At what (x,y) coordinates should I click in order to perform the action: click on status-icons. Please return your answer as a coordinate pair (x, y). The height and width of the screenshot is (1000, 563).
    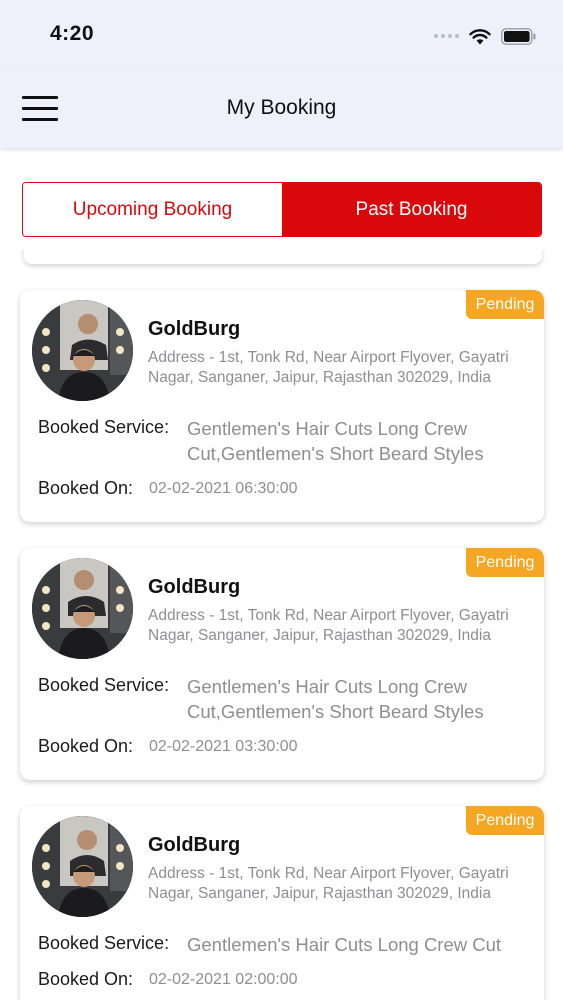
    Looking at the image, I should click on (485, 36).